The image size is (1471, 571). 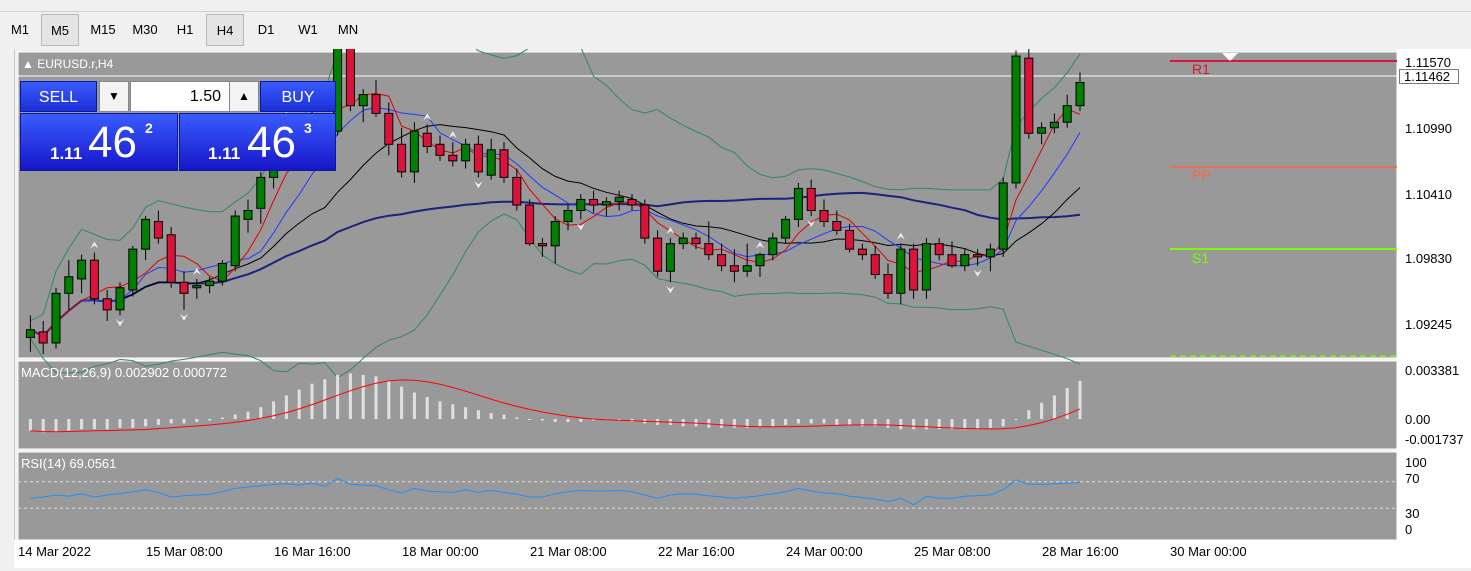 I want to click on lot-decrease-button: ▼, so click(x=114, y=96).